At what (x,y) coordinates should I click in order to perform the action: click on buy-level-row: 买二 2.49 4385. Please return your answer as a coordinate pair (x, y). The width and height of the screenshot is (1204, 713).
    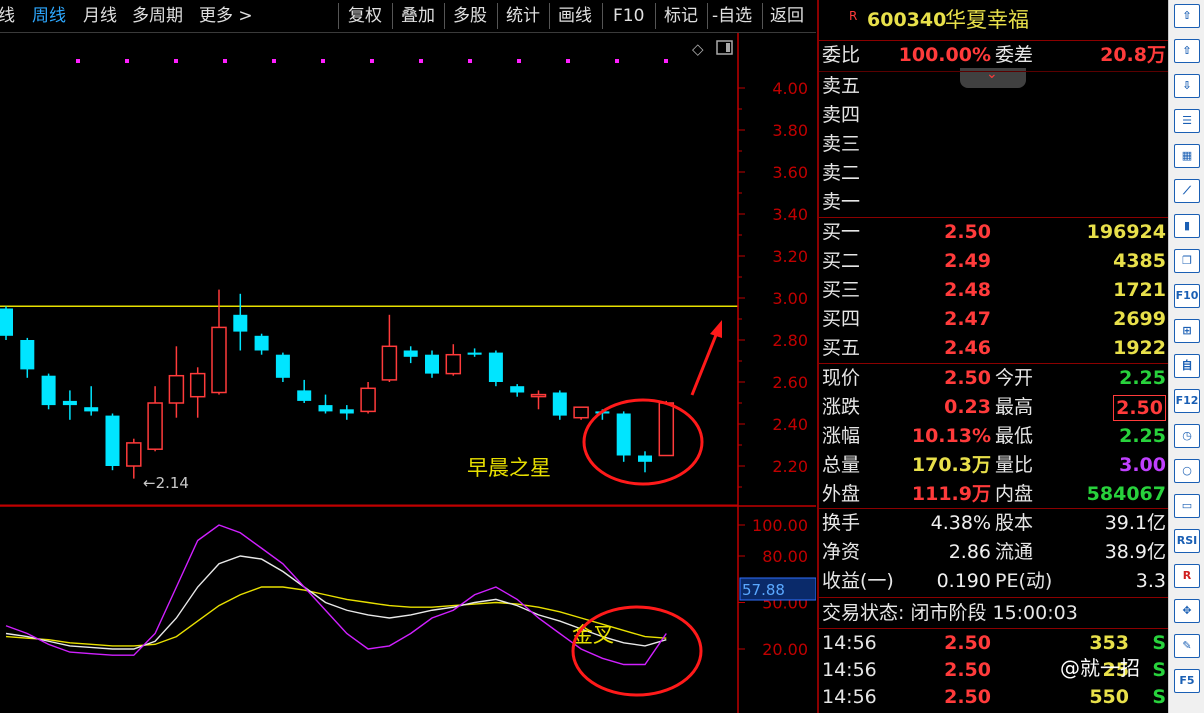
    Looking at the image, I should click on (994, 261).